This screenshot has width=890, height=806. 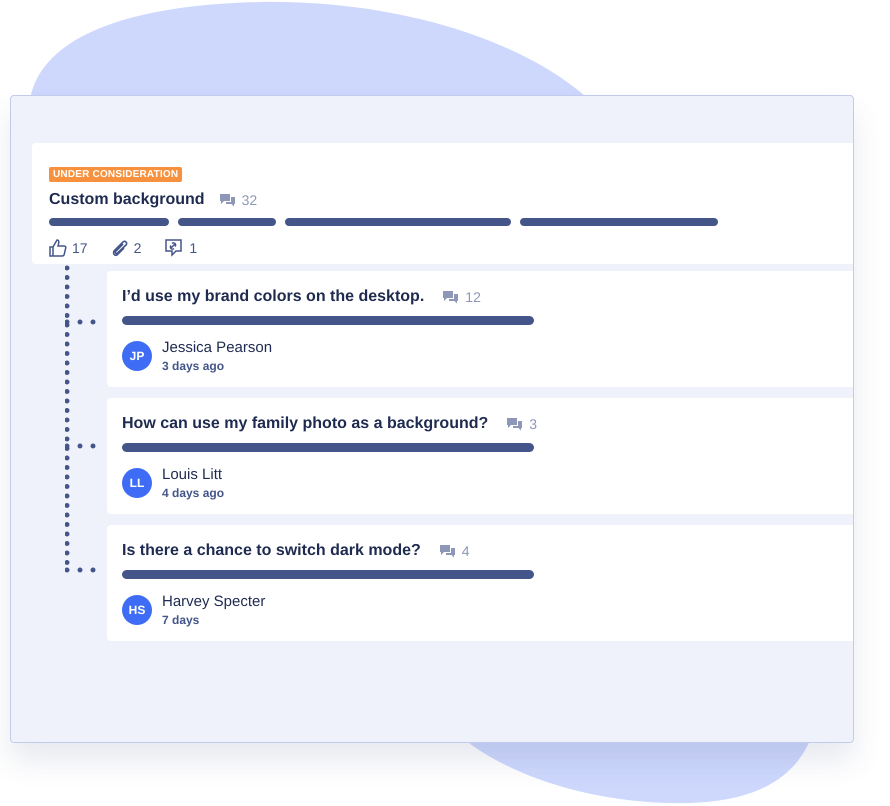 What do you see at coordinates (217, 347) in the screenshot?
I see `author-name: Jessica Pearson` at bounding box center [217, 347].